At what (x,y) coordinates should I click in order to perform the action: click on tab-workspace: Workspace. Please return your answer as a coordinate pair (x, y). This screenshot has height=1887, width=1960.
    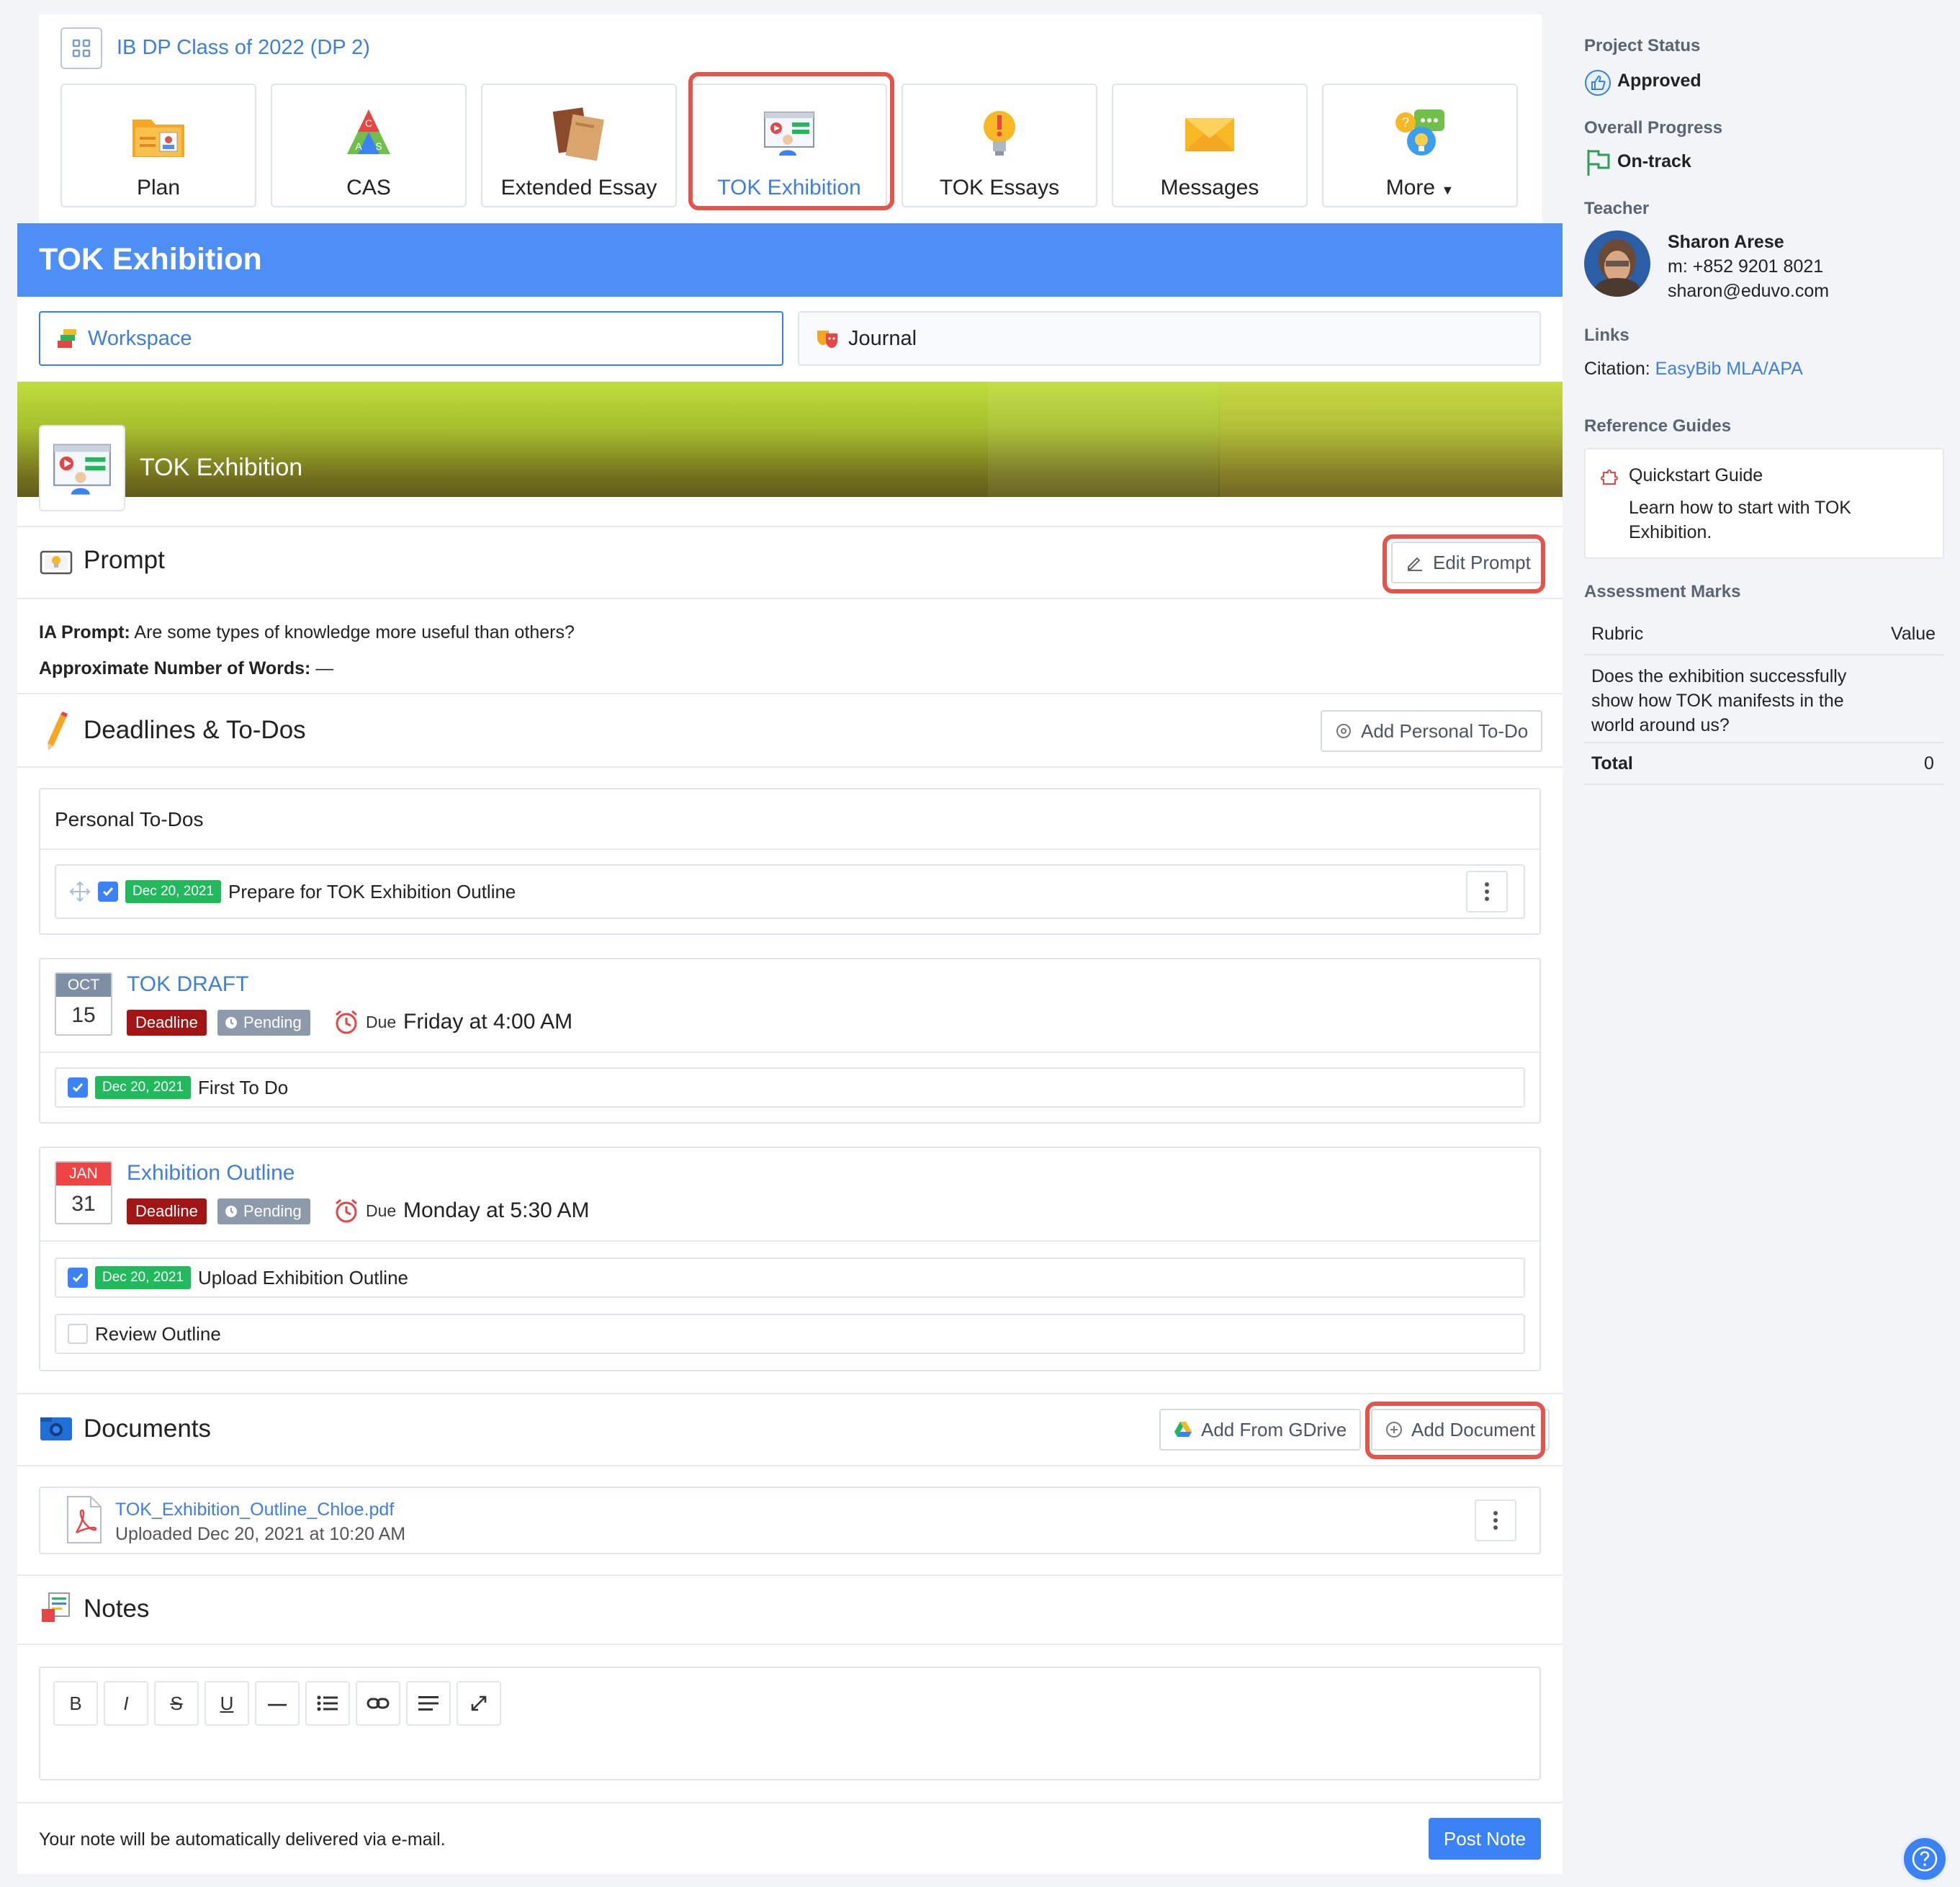
    Looking at the image, I should click on (411, 338).